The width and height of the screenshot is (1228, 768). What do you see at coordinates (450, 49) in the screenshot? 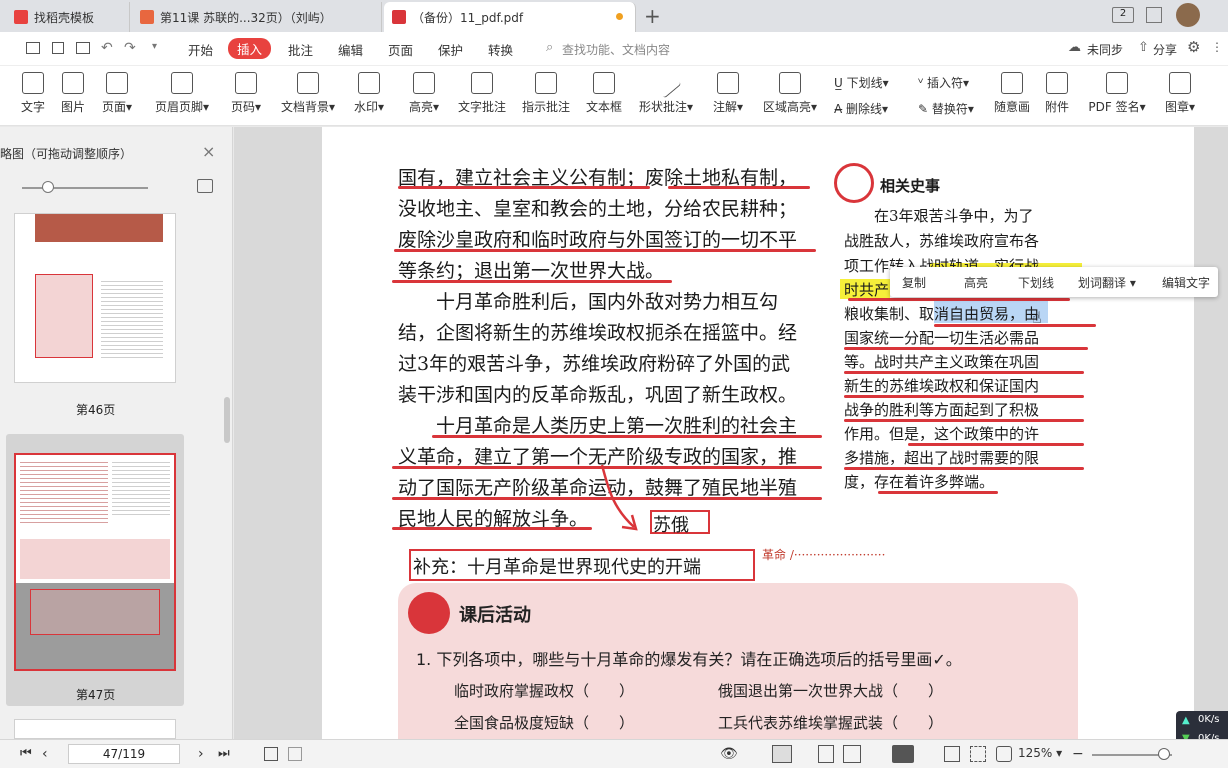
I see `menu-protect: 保护` at bounding box center [450, 49].